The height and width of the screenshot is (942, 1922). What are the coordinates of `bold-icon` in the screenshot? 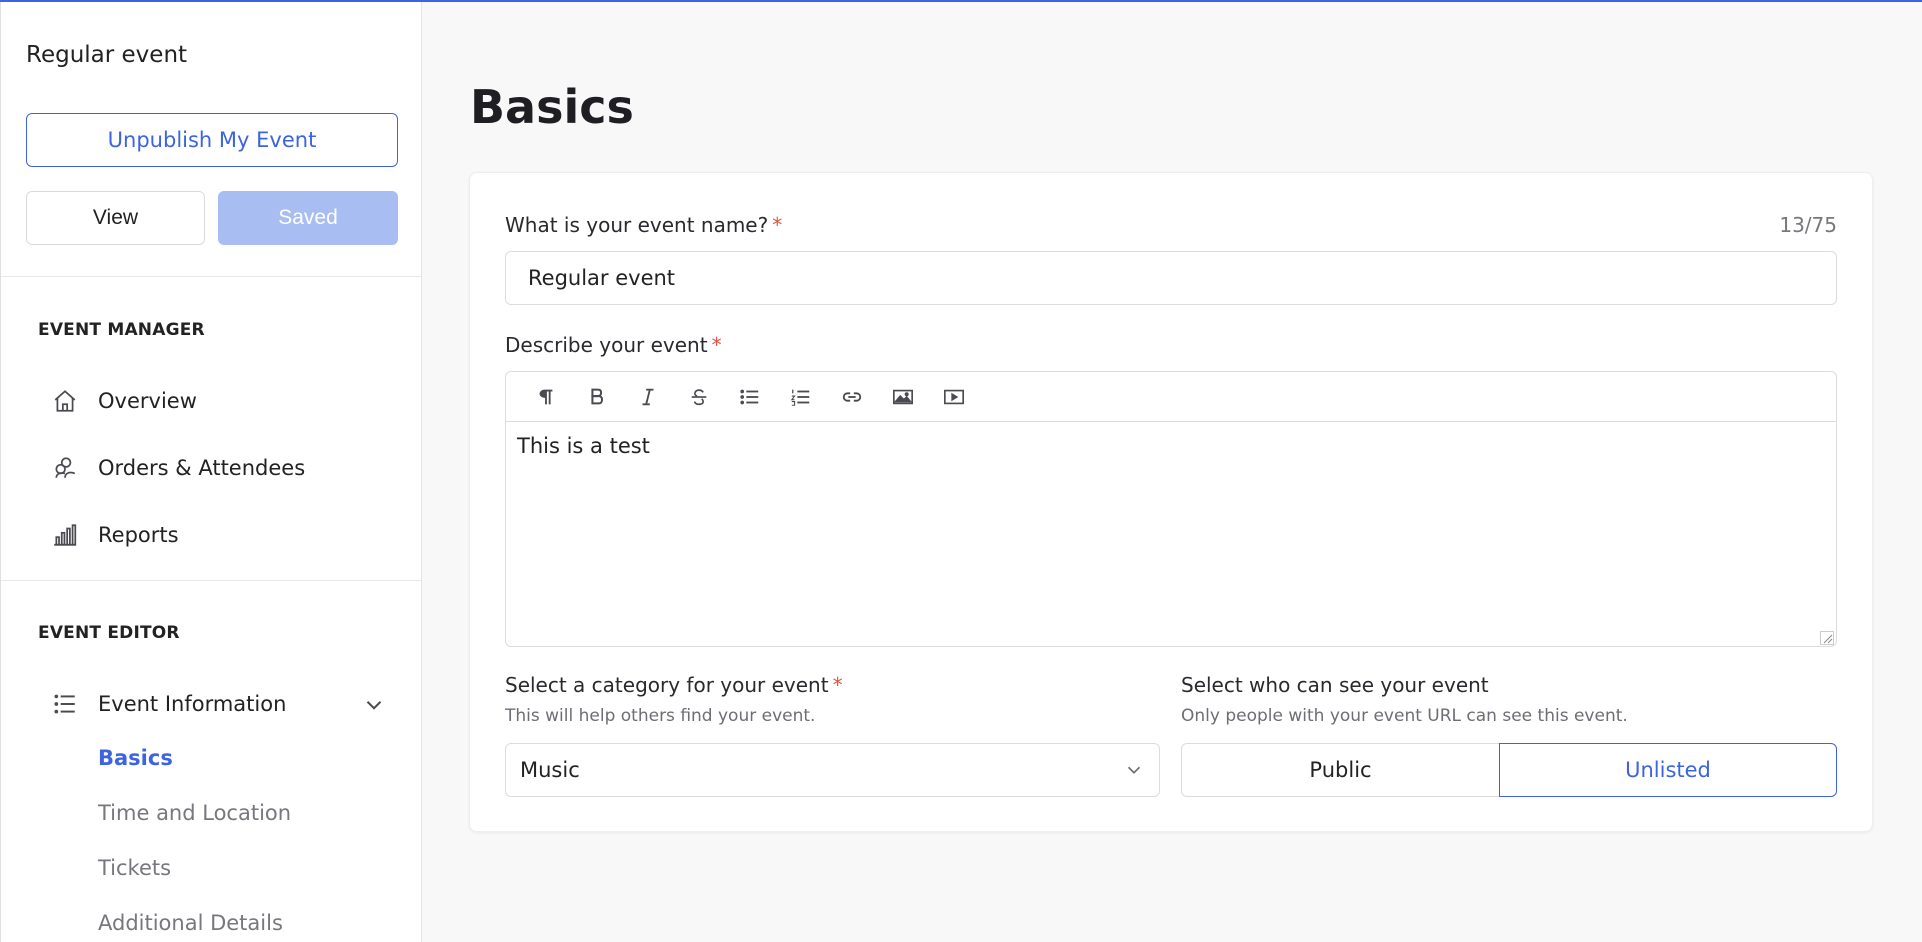 It's located at (596, 397).